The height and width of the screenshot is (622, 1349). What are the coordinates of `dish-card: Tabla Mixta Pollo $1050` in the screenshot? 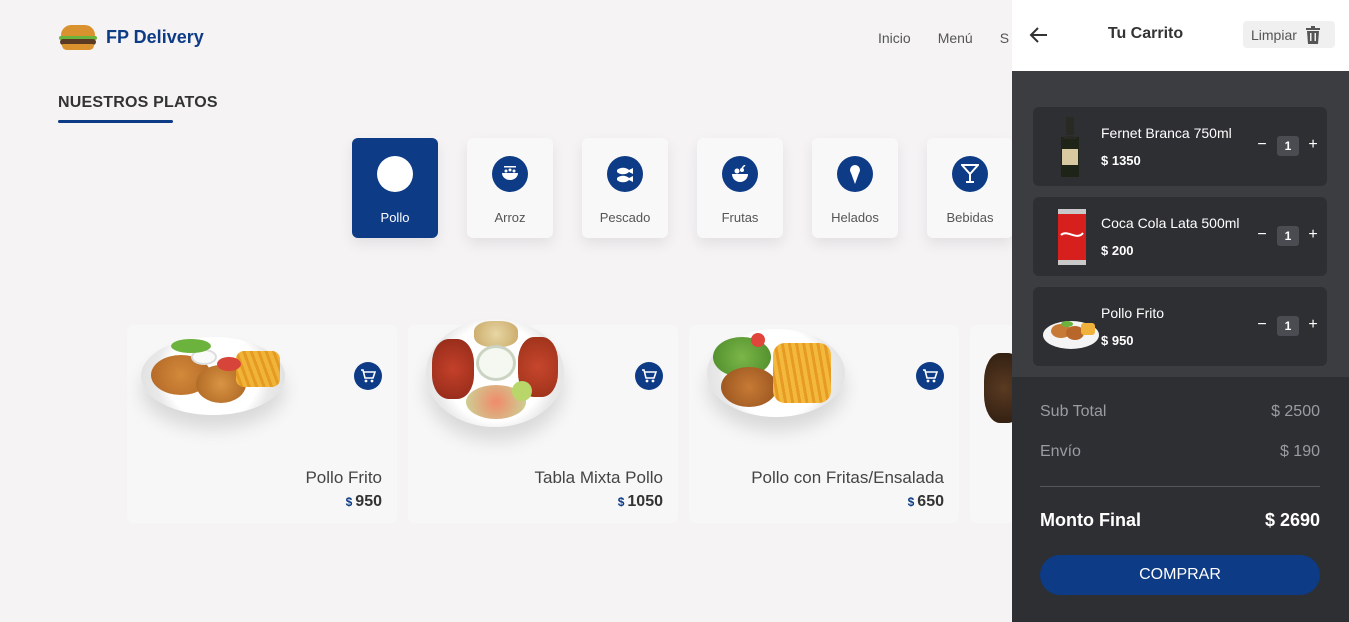 It's located at (543, 421).